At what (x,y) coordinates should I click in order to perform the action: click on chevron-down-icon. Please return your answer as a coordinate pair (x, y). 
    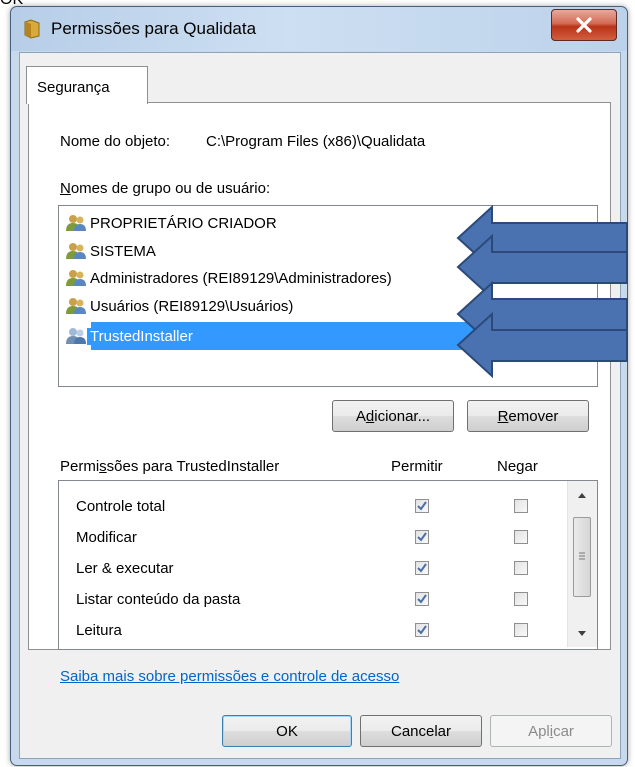
    Looking at the image, I should click on (582, 633).